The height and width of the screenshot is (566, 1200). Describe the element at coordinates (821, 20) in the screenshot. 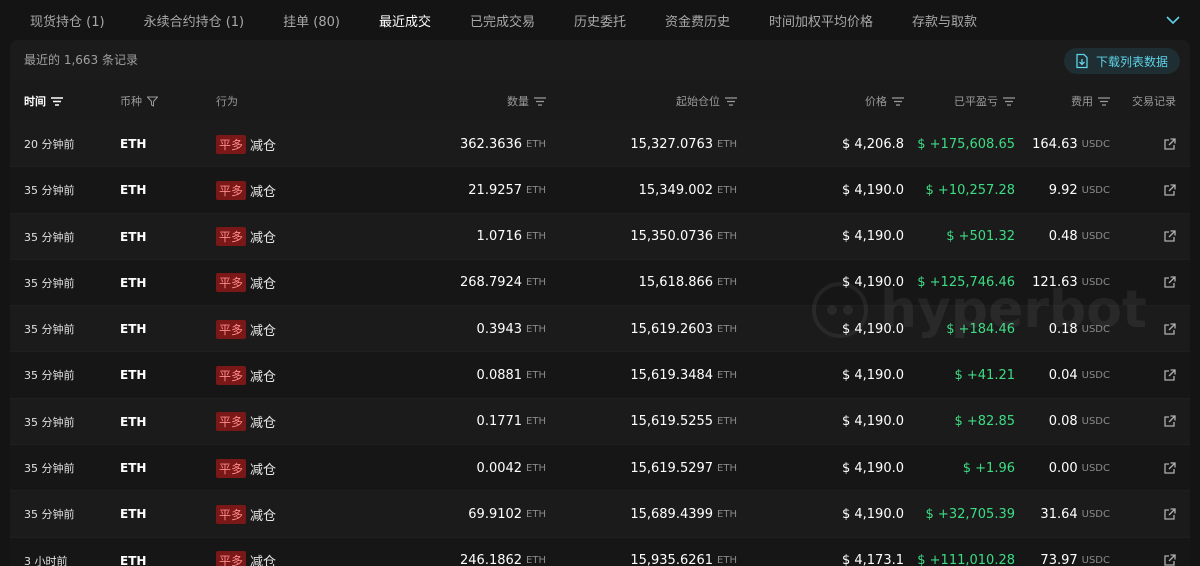

I see `tab-twap: 时间加权平均价格` at that location.